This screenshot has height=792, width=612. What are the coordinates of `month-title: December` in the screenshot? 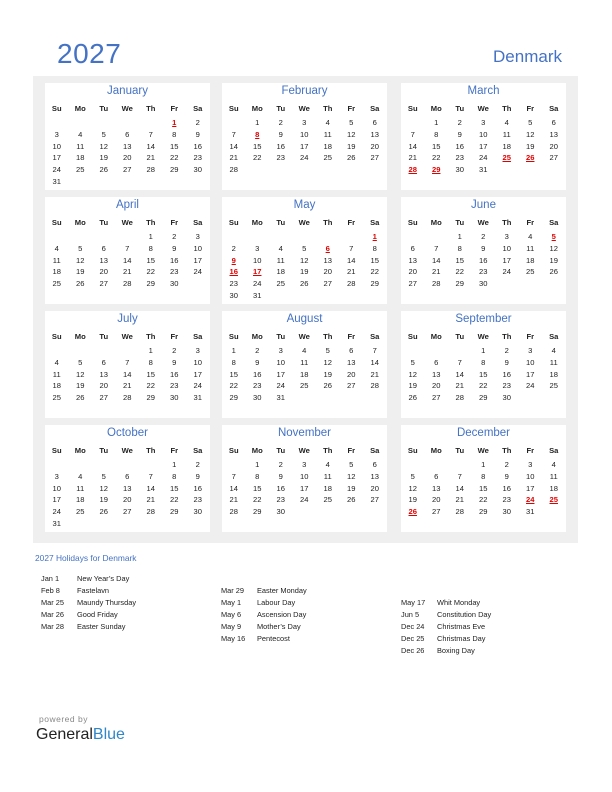 It's located at (483, 433).